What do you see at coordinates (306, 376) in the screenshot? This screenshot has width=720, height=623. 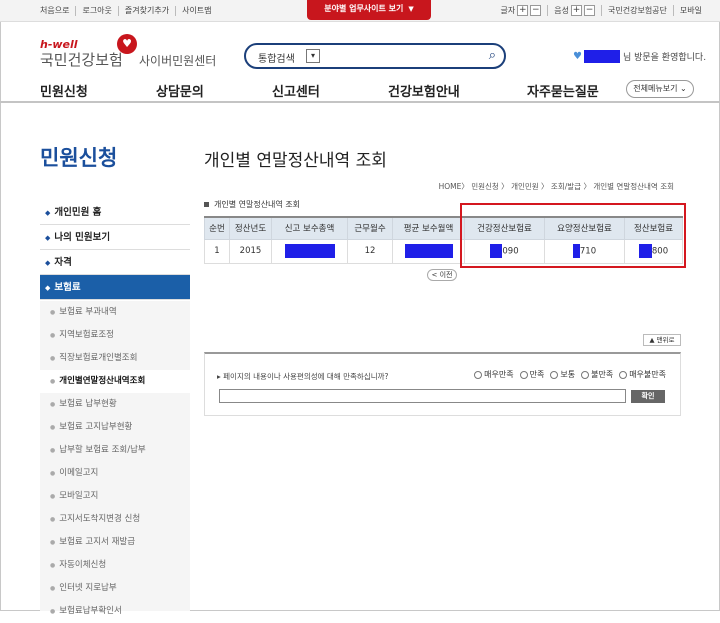 I see `survey-question-text: 페이지의 내용이나 사용편의성에 대해 만족하십니까?` at bounding box center [306, 376].